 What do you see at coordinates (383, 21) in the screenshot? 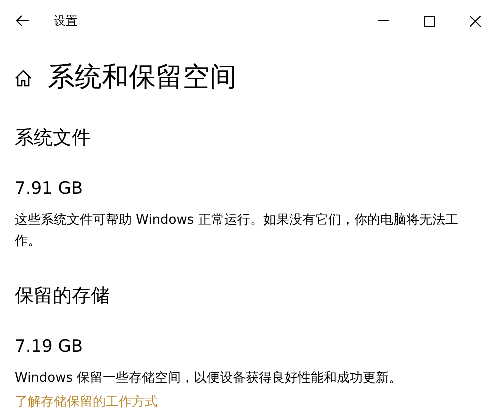
I see `minimize-icon` at bounding box center [383, 21].